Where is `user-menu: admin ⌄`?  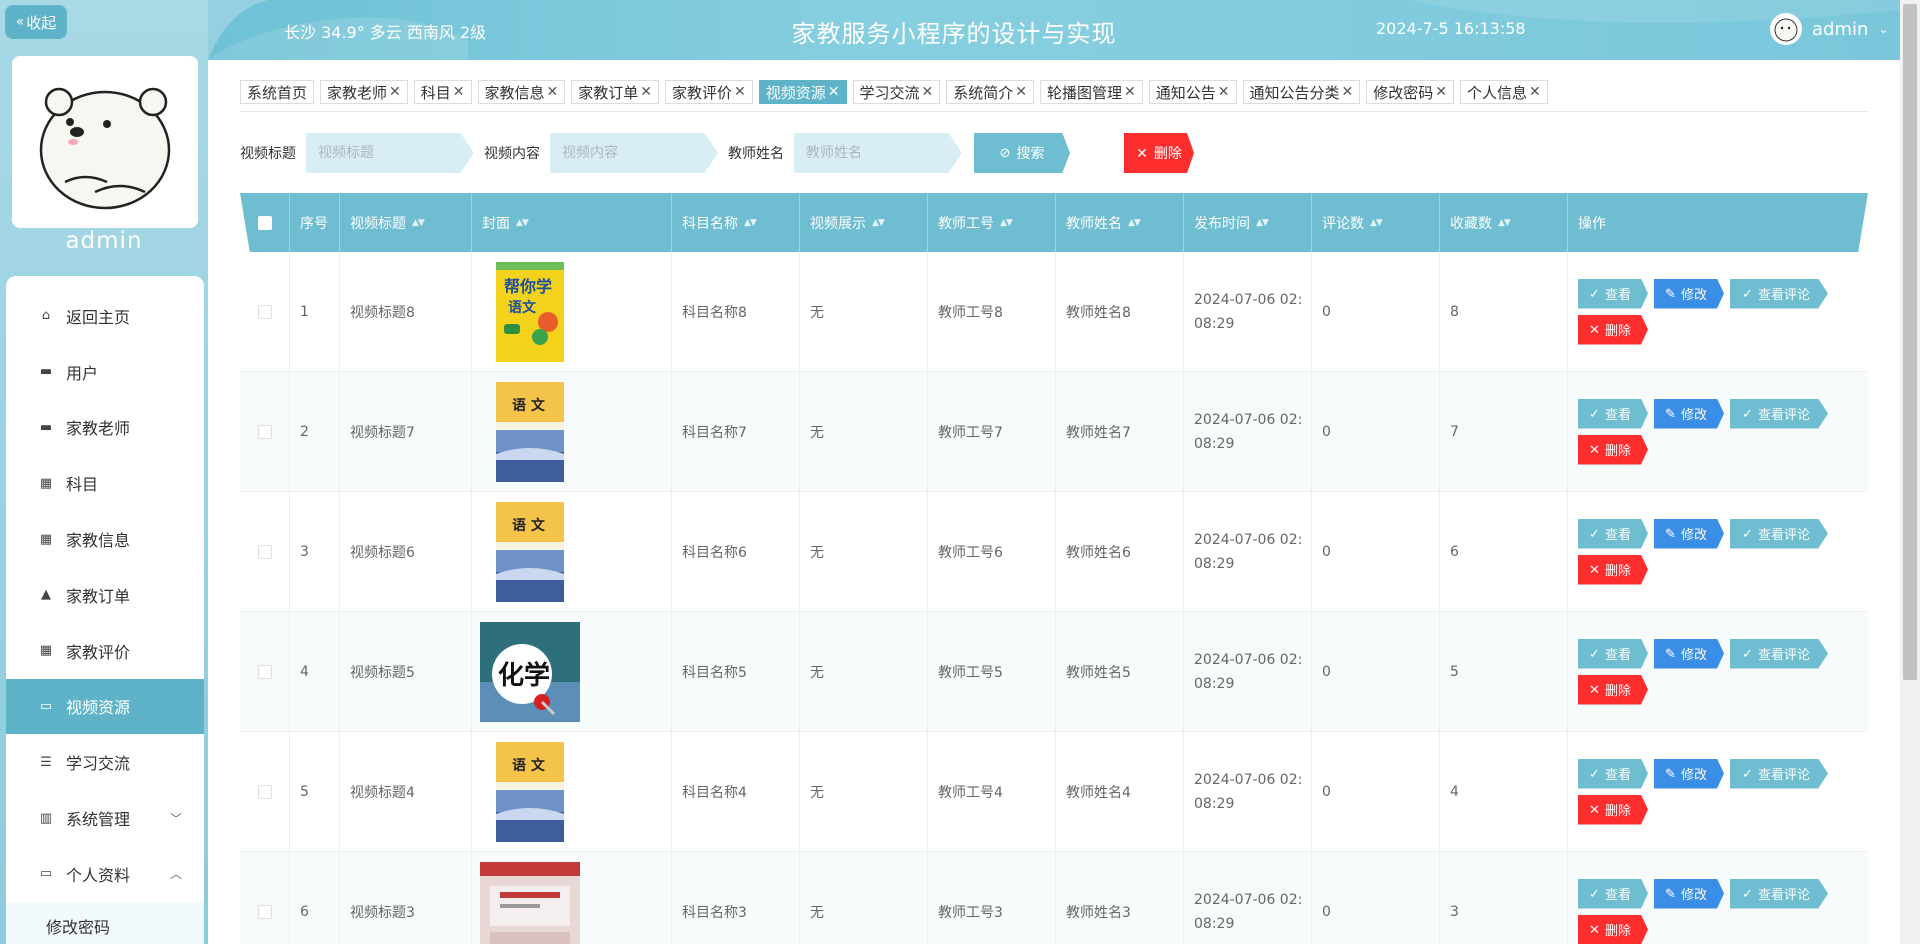
user-menu: admin ⌄ is located at coordinates (1829, 29).